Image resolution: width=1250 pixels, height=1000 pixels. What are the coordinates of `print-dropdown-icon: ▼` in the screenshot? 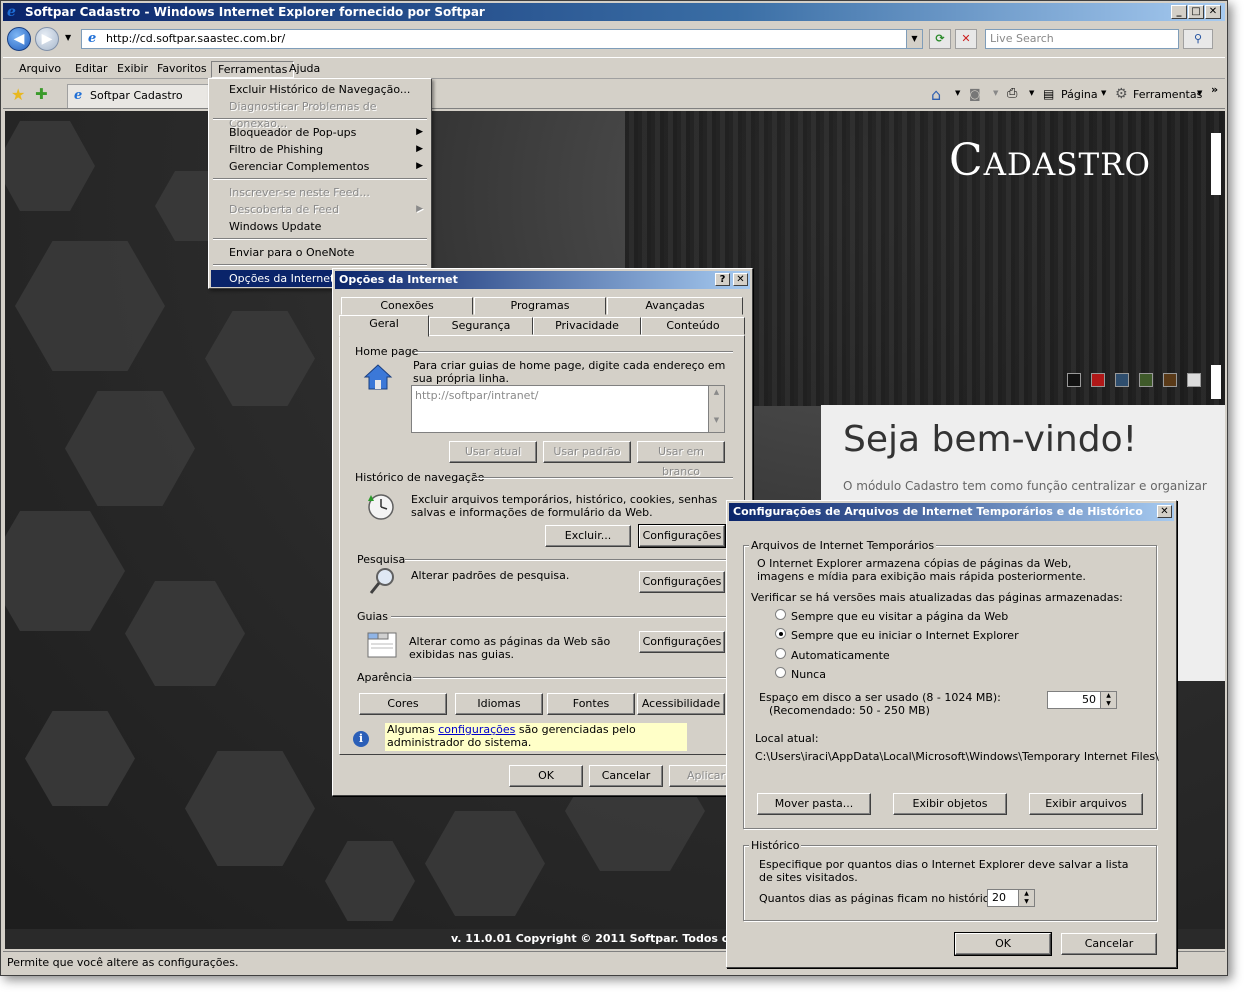 It's located at (1031, 93).